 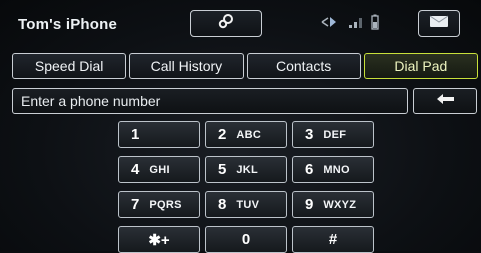 What do you see at coordinates (222, 204) in the screenshot?
I see `key-digit: 8` at bounding box center [222, 204].